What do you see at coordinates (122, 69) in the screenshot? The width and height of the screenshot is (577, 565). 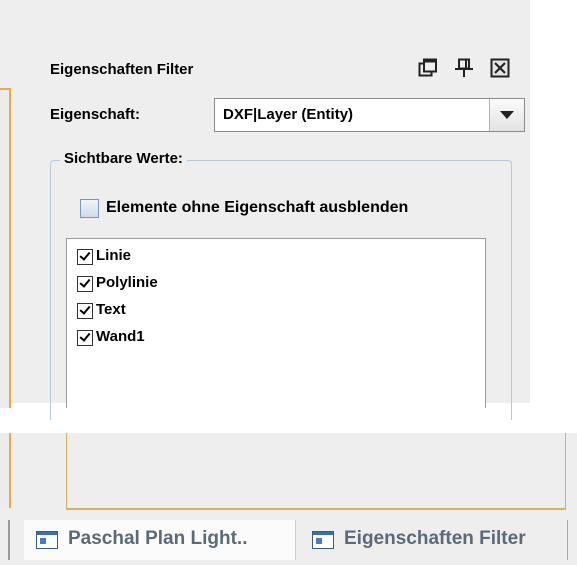 I see `panel-title: Eigenschaften Filter` at bounding box center [122, 69].